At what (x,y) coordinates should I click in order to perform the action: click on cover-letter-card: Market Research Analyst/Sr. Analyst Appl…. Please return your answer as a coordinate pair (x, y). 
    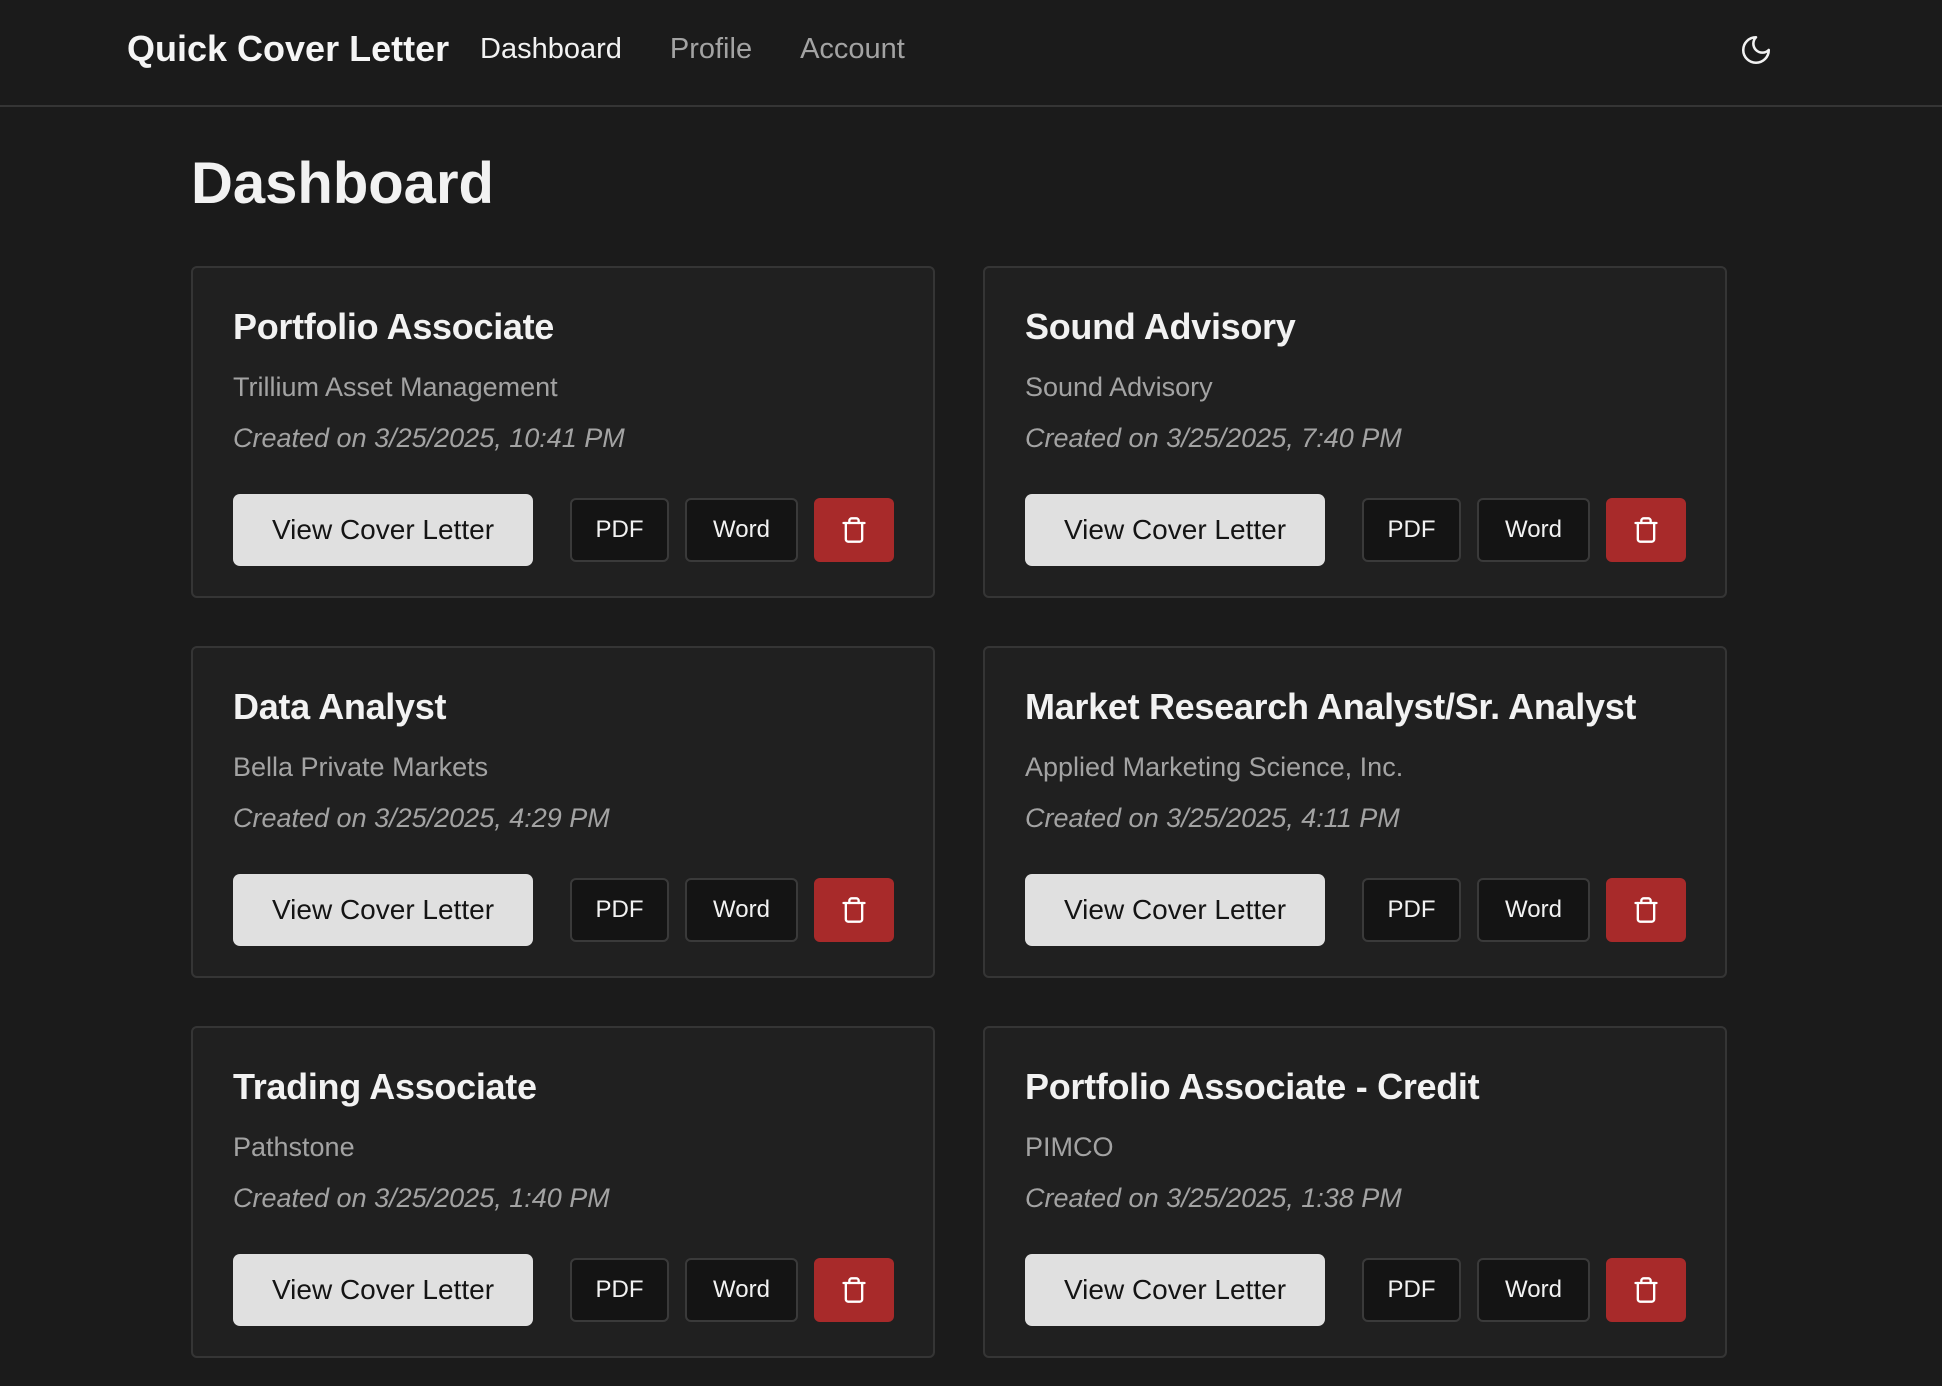
    Looking at the image, I should click on (1355, 812).